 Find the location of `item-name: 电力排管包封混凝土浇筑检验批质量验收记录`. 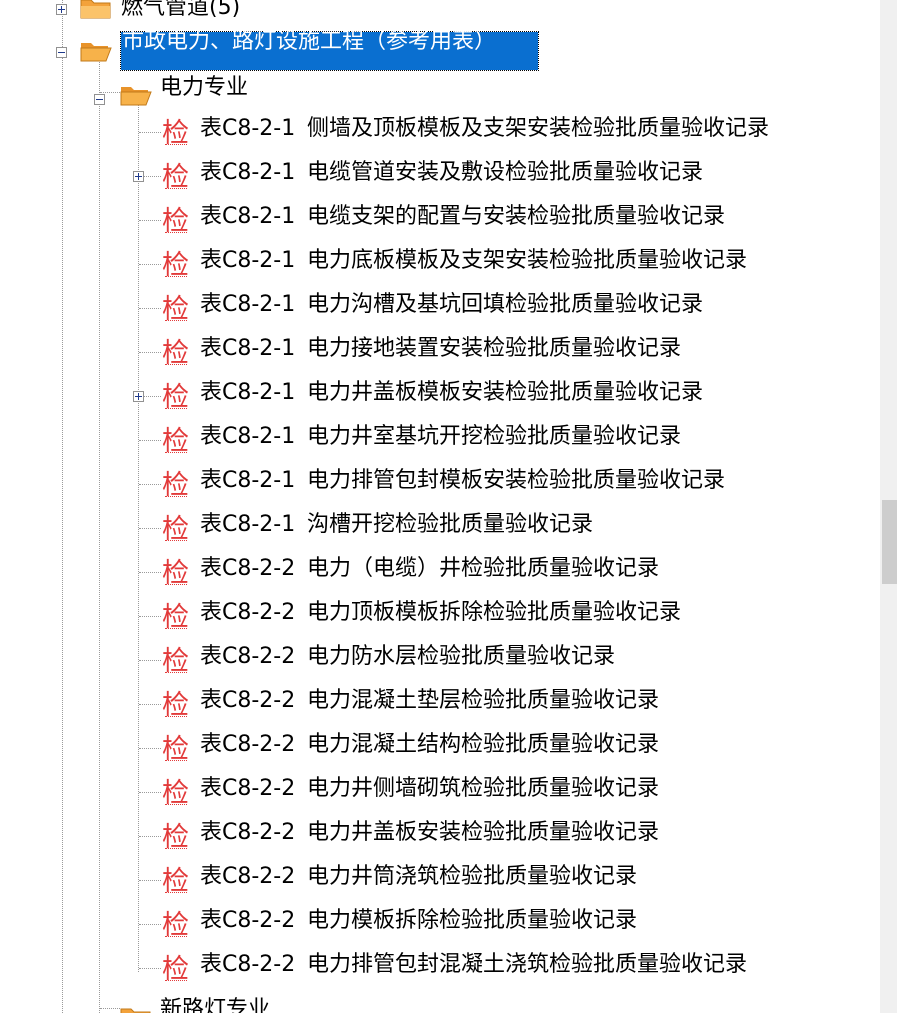

item-name: 电力排管包封混凝土浇筑检验批质量验收记录 is located at coordinates (527, 964).